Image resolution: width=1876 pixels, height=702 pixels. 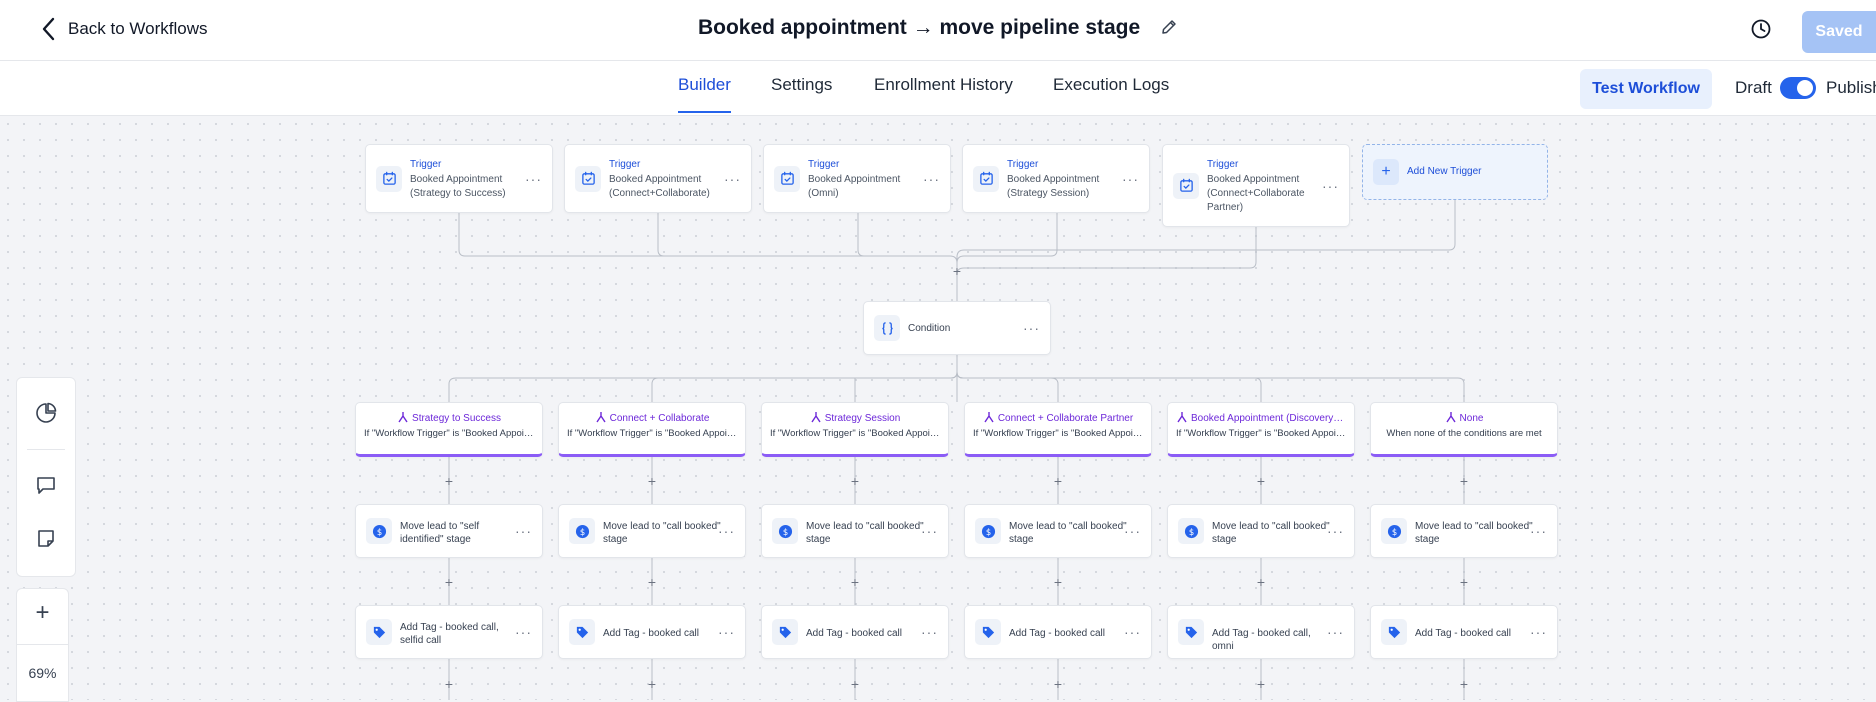 What do you see at coordinates (957, 328) in the screenshot?
I see `condition-card: Condition ···` at bounding box center [957, 328].